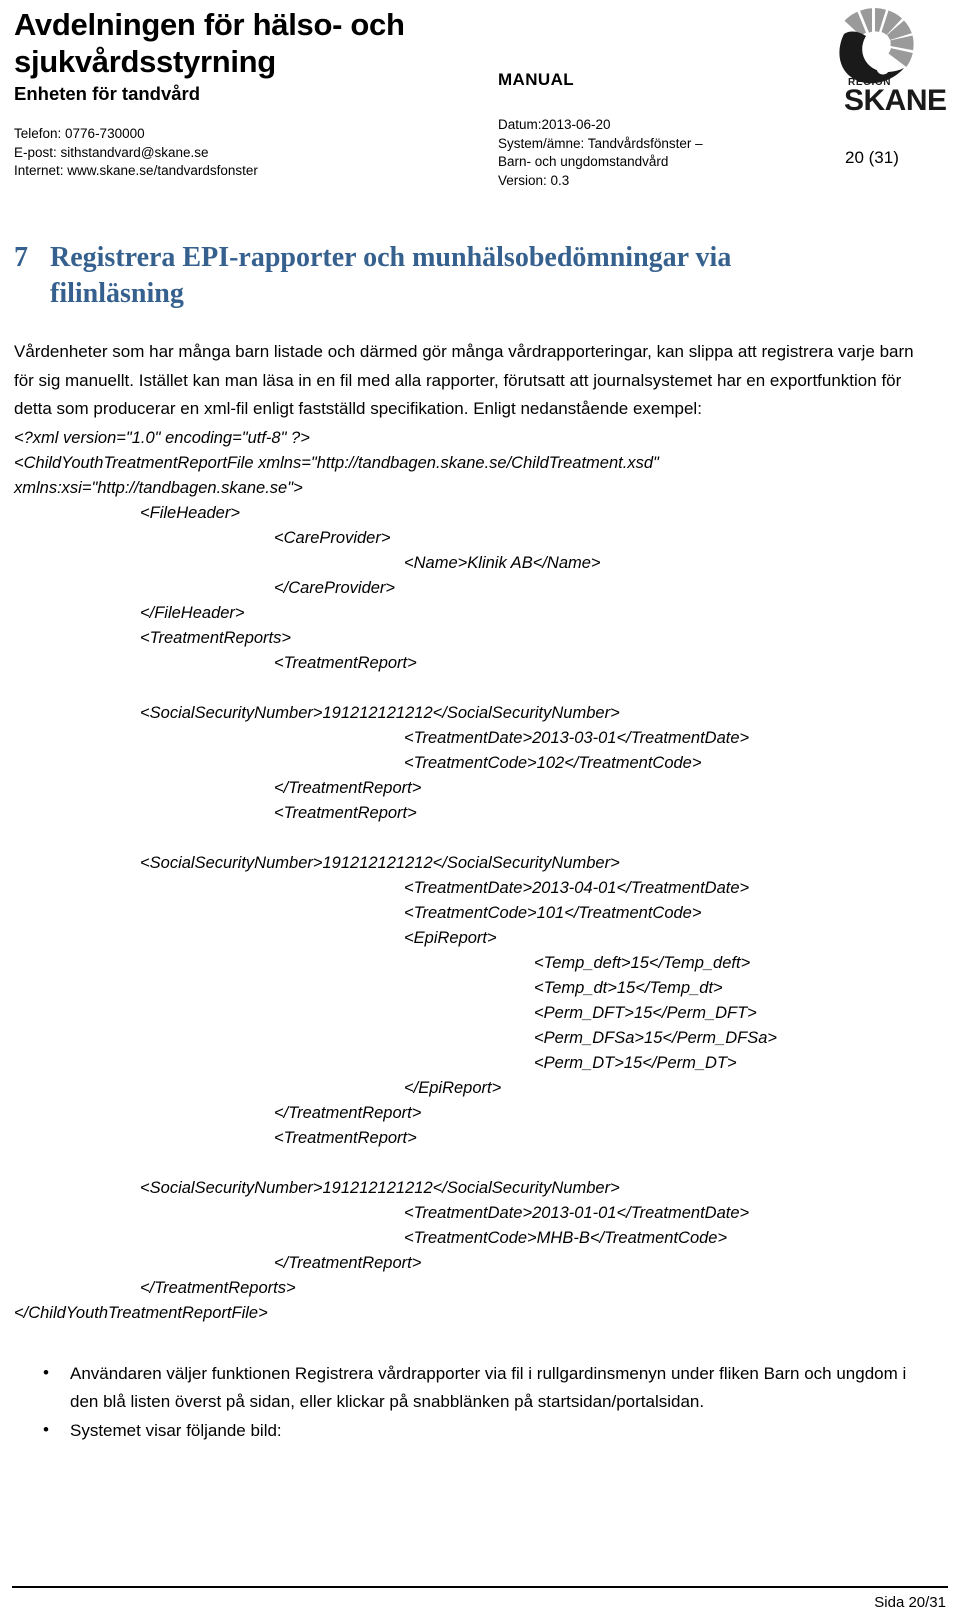  What do you see at coordinates (480, 1603) in the screenshot?
I see `document-footer: Sida 20/31` at bounding box center [480, 1603].